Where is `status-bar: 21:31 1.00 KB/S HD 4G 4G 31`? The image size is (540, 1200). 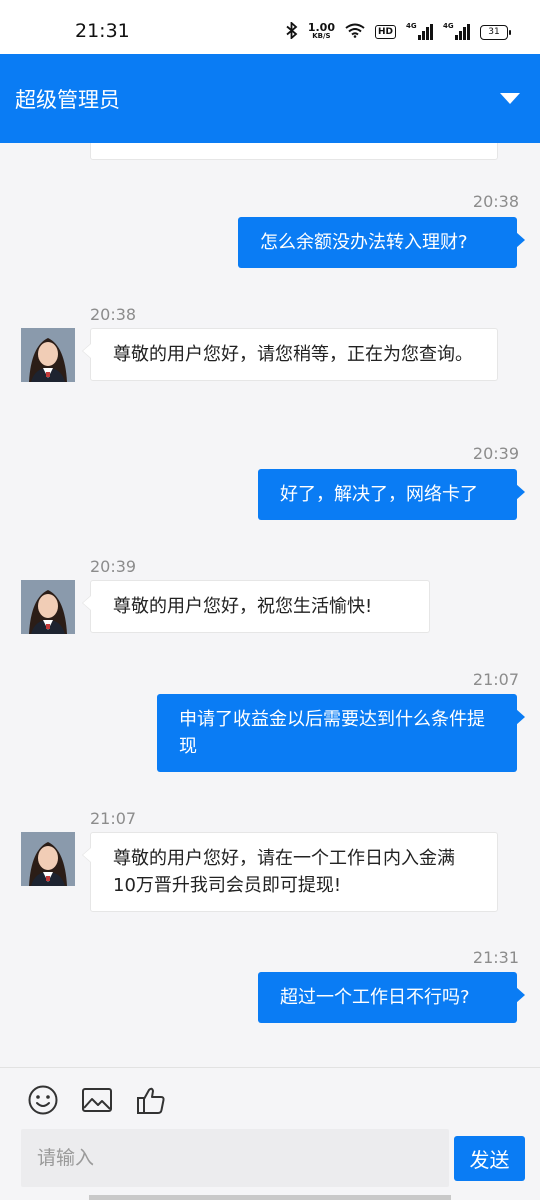 status-bar: 21:31 1.00 KB/S HD 4G 4G 31 is located at coordinates (270, 27).